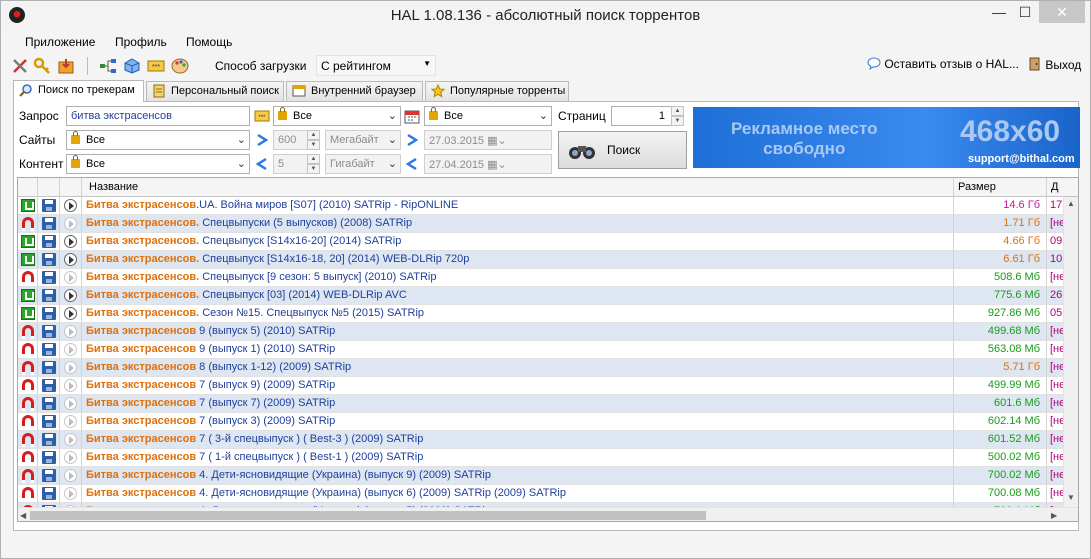  What do you see at coordinates (1071, 497) in the screenshot?
I see `scroll-down-arrow: ▼` at bounding box center [1071, 497].